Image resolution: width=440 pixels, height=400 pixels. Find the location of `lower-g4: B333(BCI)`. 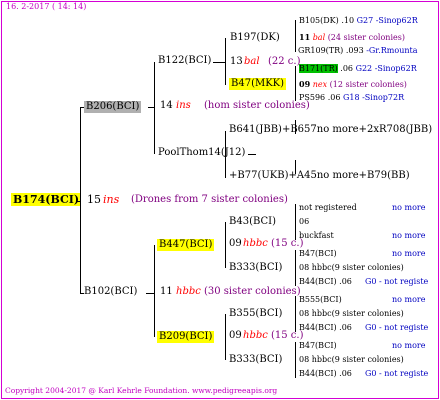

lower-g4: B333(BCI) is located at coordinates (255, 360).